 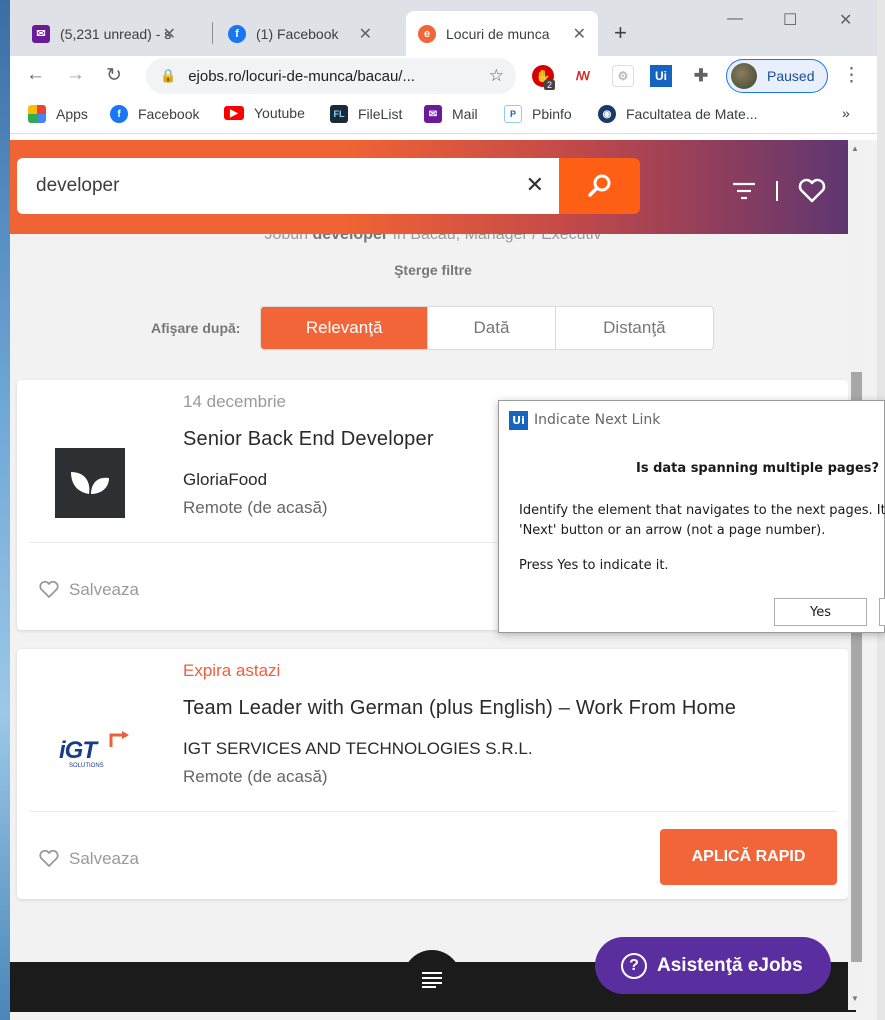 What do you see at coordinates (623, 76) in the screenshot?
I see `settings-extension-icon: ⚙` at bounding box center [623, 76].